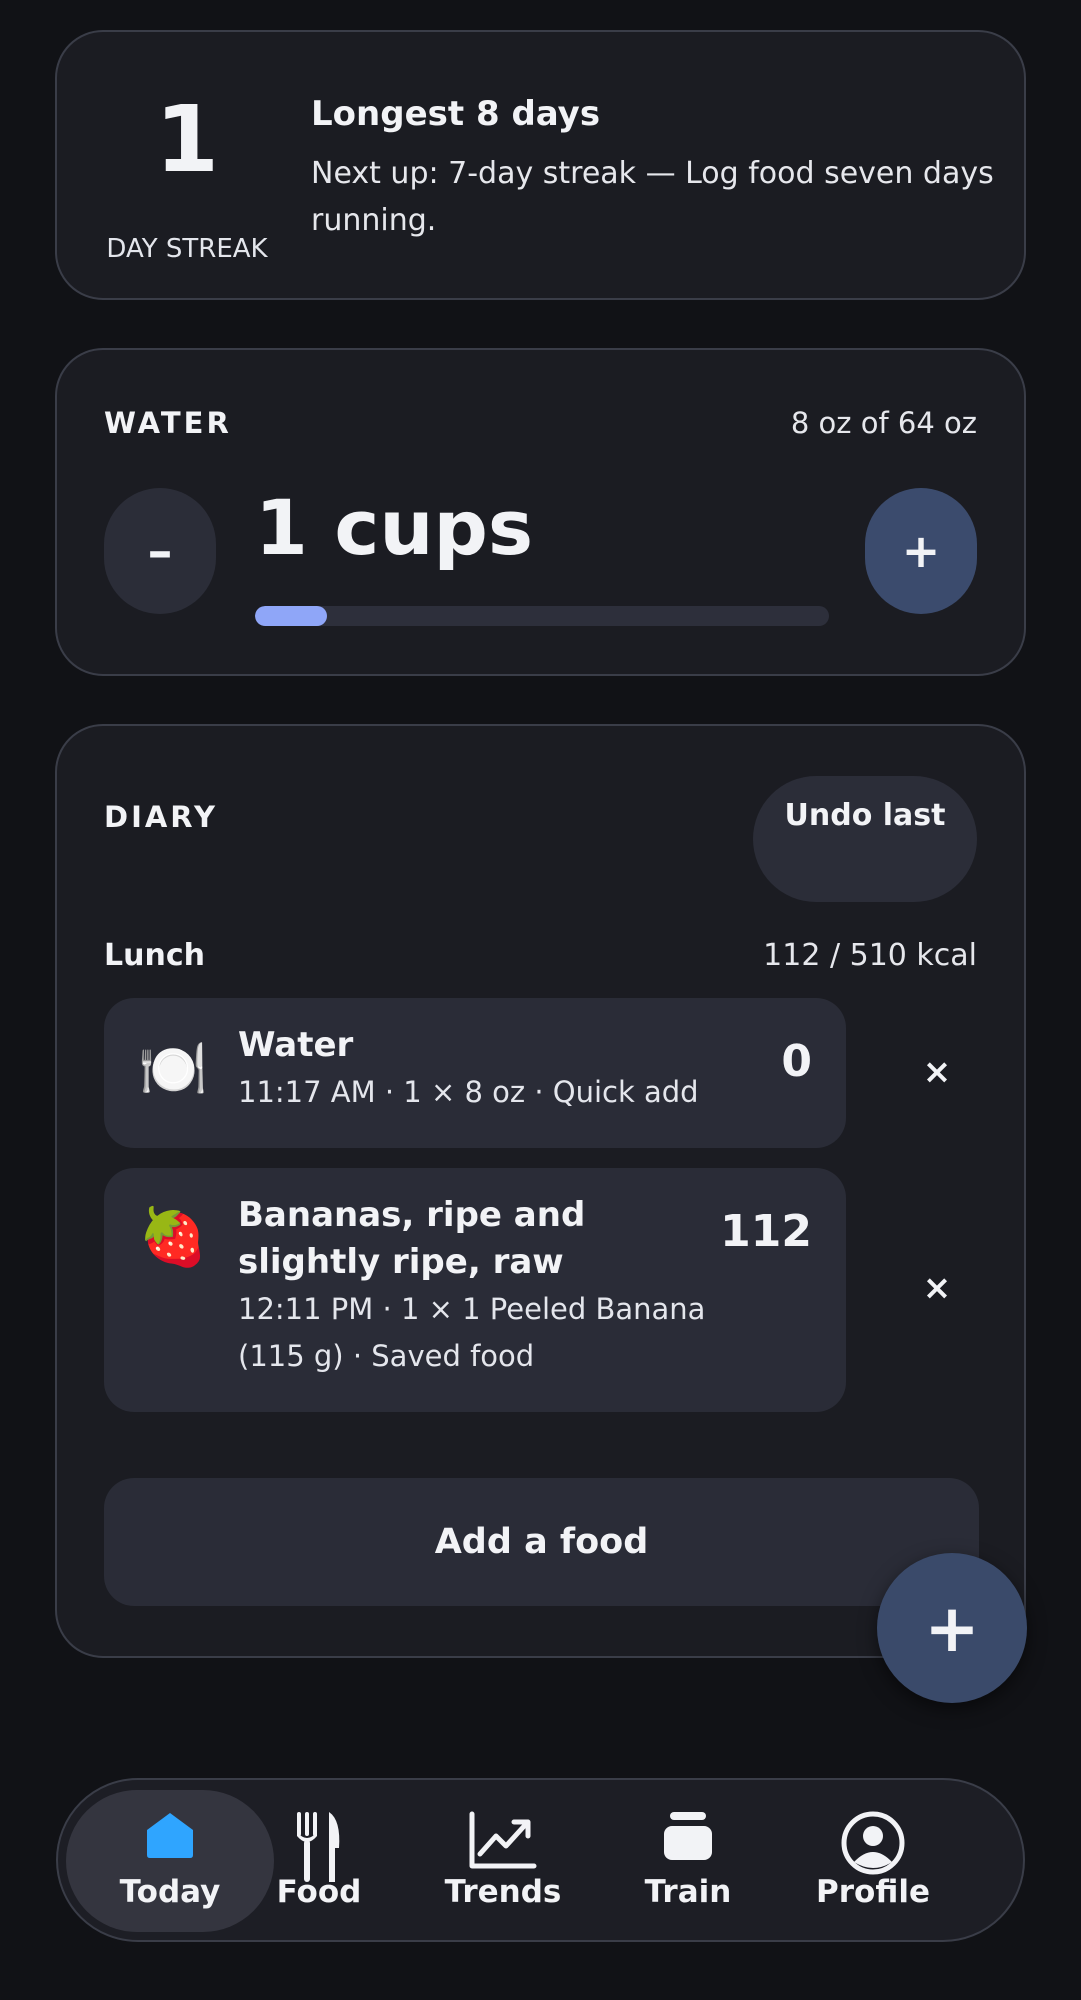 This screenshot has height=2000, width=1081. What do you see at coordinates (173, 1069) in the screenshot?
I see `plate-icon: 🍽️` at bounding box center [173, 1069].